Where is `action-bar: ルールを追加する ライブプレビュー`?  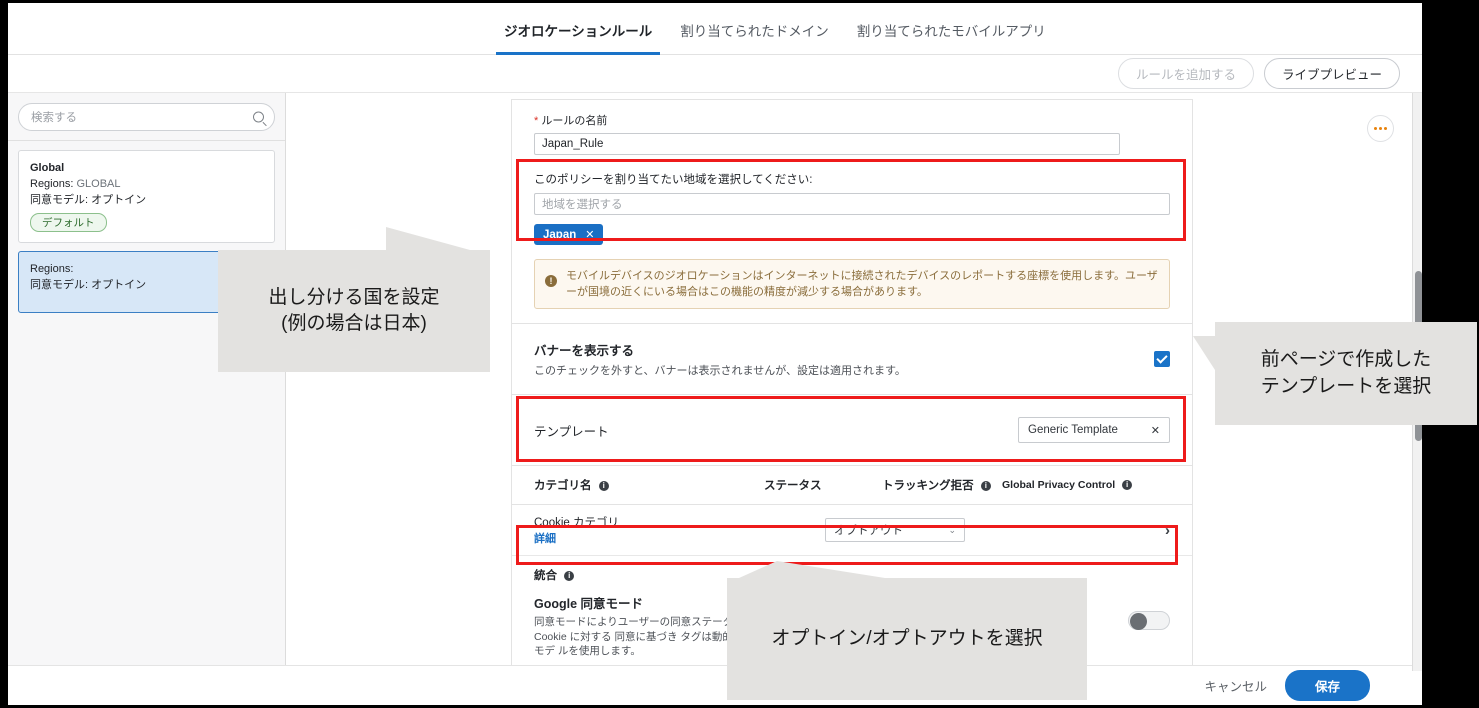 action-bar: ルールを追加する ライブプレビュー is located at coordinates (715, 74).